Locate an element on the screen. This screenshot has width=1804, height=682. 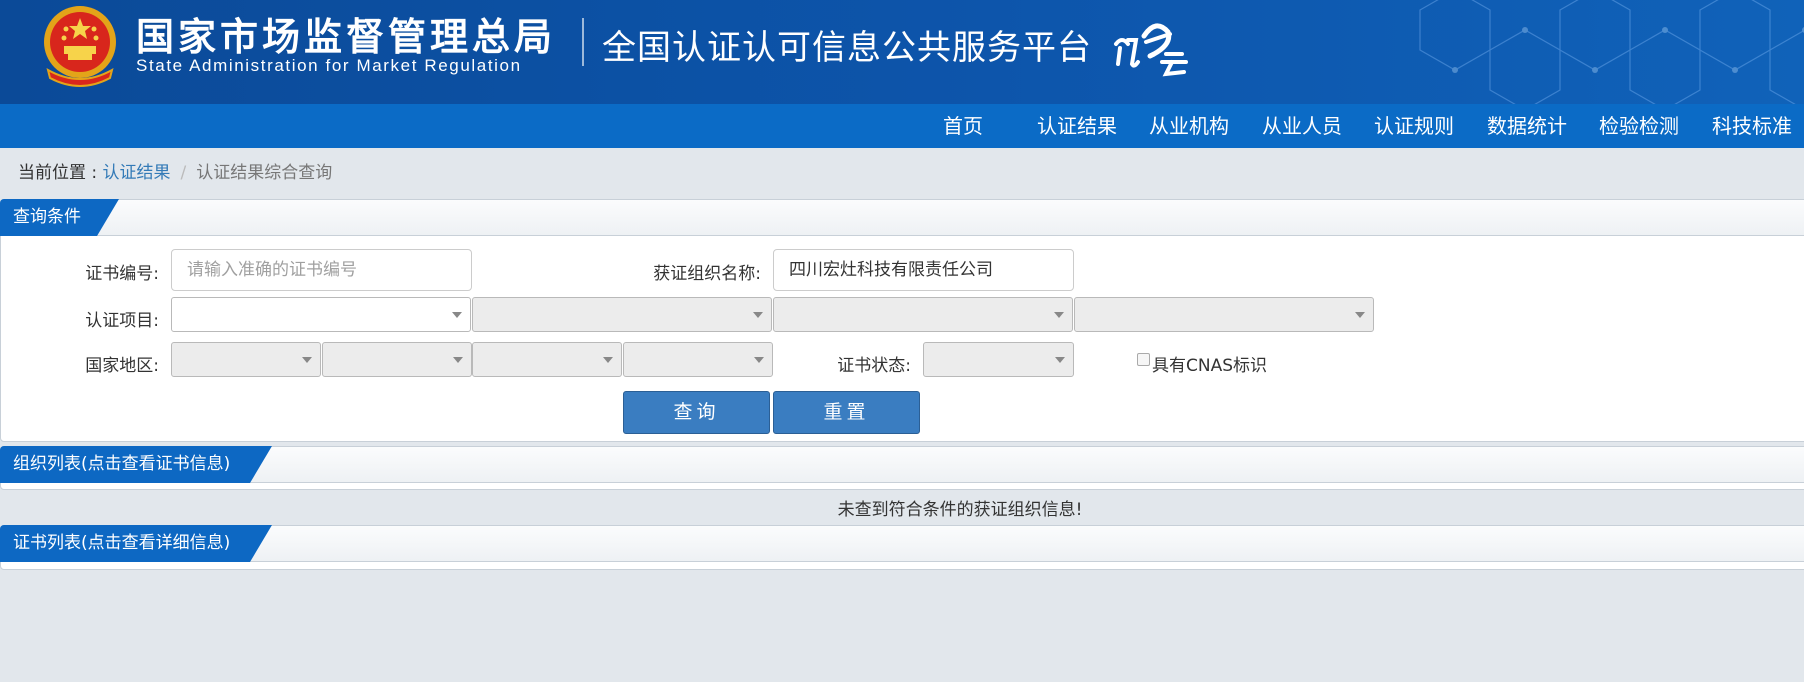
cert-list-panel-header: 证书列表(点击查看详细信息) is located at coordinates (902, 543).